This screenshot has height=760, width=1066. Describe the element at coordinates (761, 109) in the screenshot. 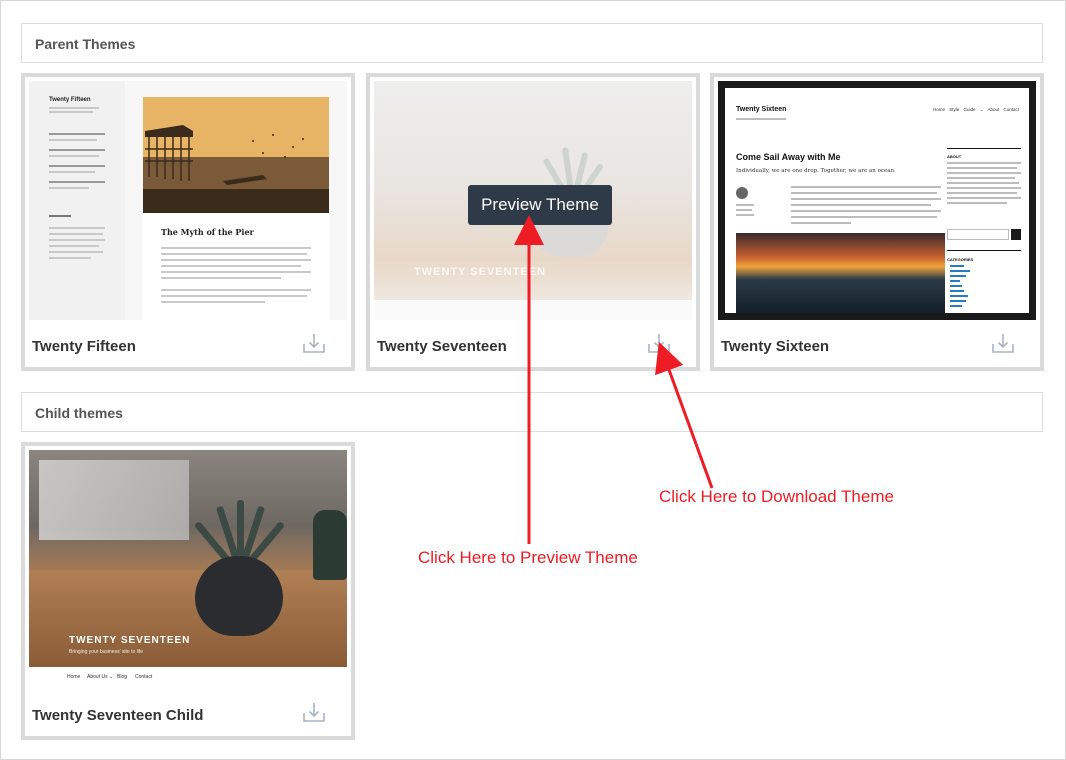

I see `screenshot-site-title: Twenty Sixteen` at that location.